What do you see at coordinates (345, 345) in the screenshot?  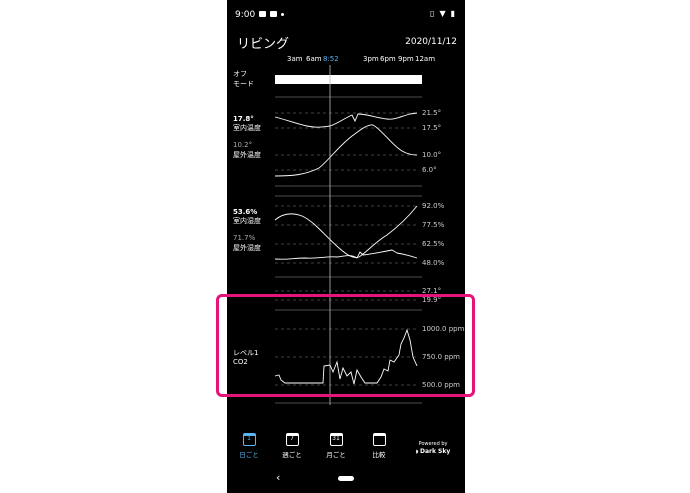 I see `co2-highlight-box` at bounding box center [345, 345].